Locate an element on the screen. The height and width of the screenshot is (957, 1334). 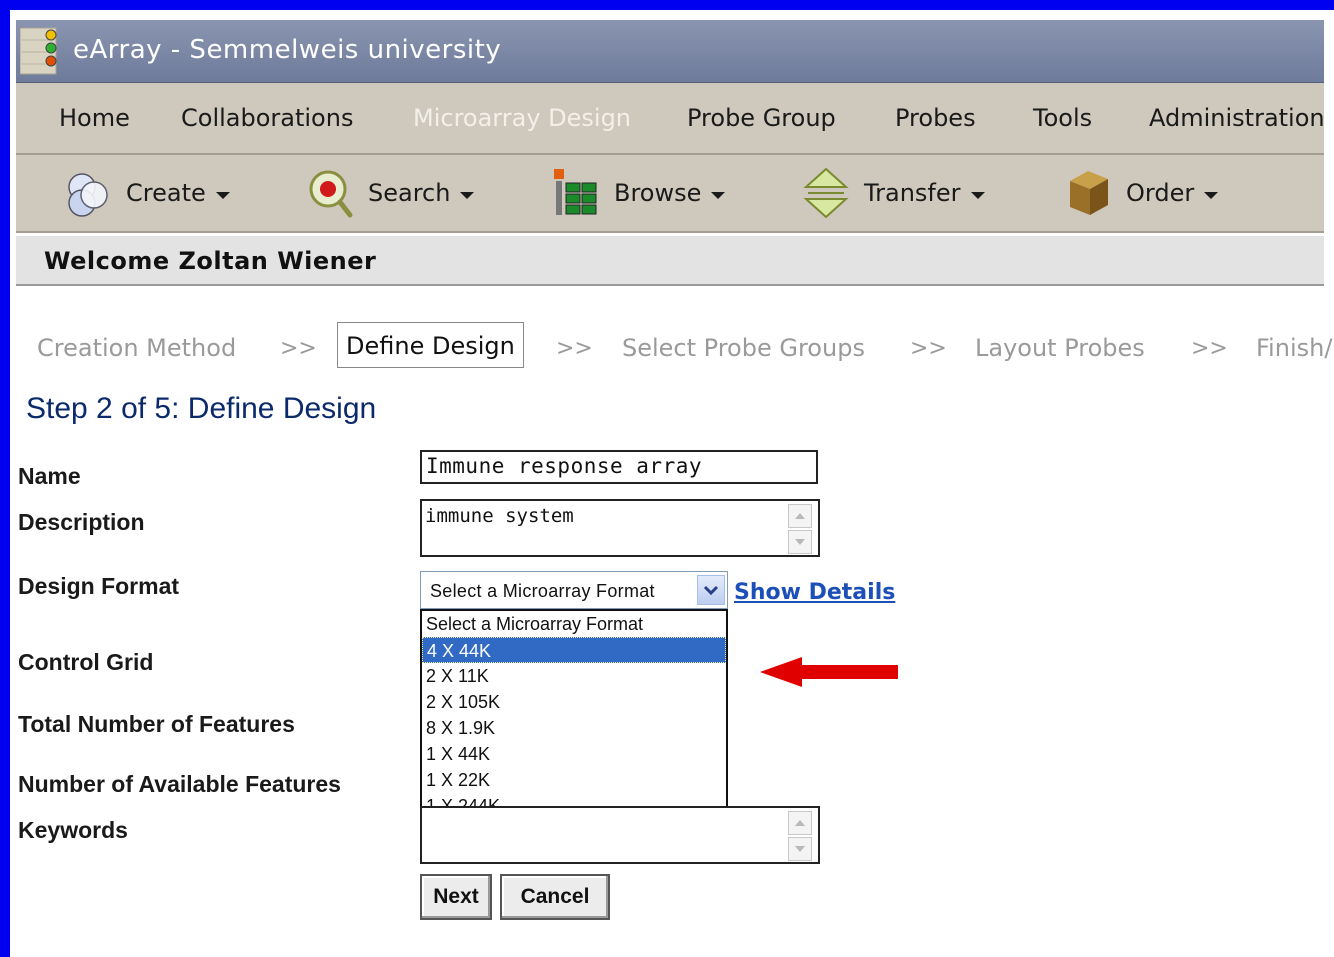
menu-item-probes: Probes is located at coordinates (935, 118).